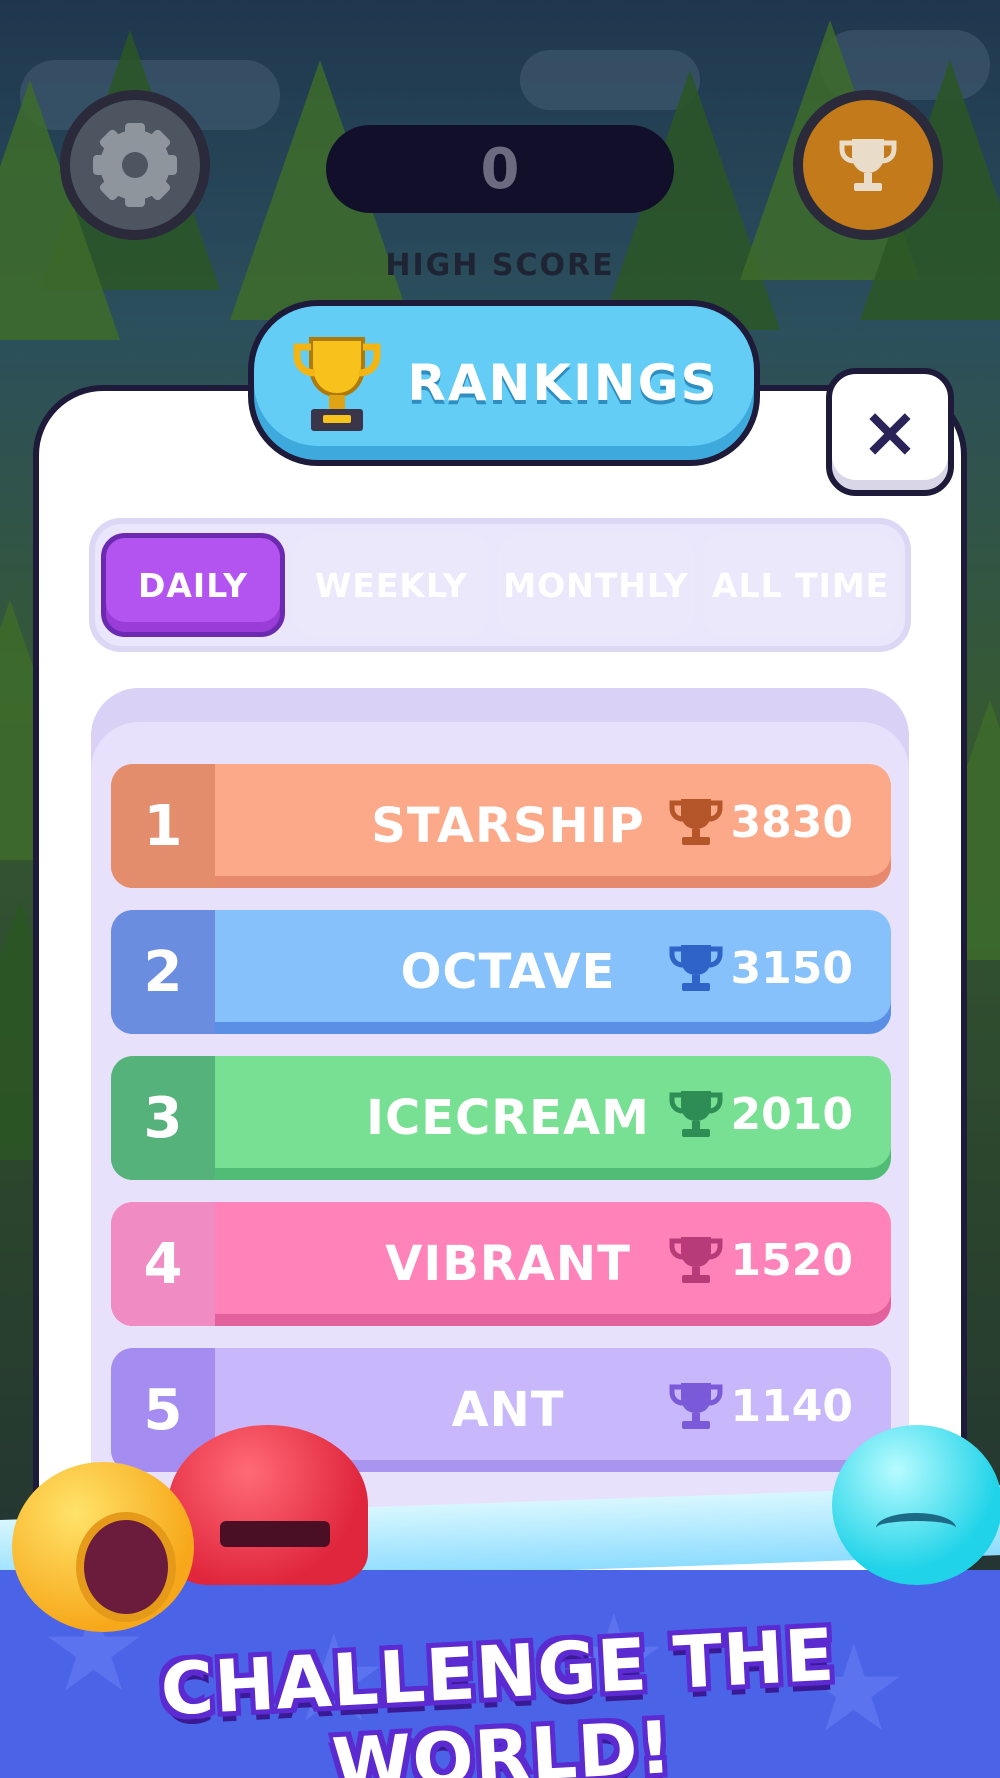  I want to click on settings-button, so click(135, 165).